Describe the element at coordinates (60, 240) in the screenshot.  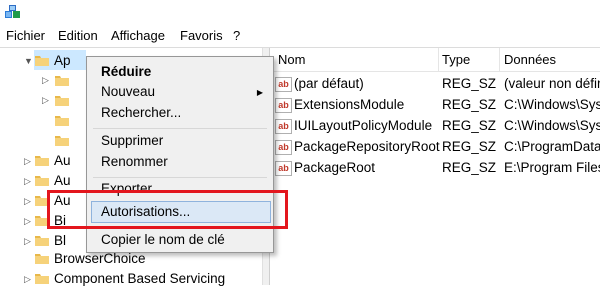
I see `tree-item-label: Bl` at that location.